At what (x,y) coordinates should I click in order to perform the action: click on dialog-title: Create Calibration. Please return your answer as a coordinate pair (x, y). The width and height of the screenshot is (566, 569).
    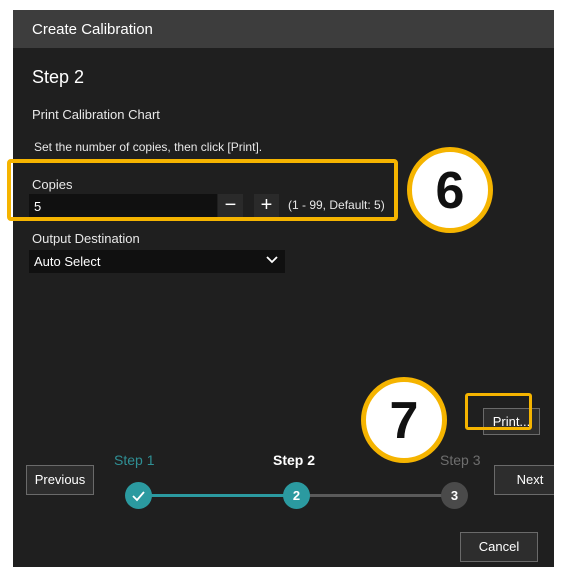
    Looking at the image, I should click on (92, 29).